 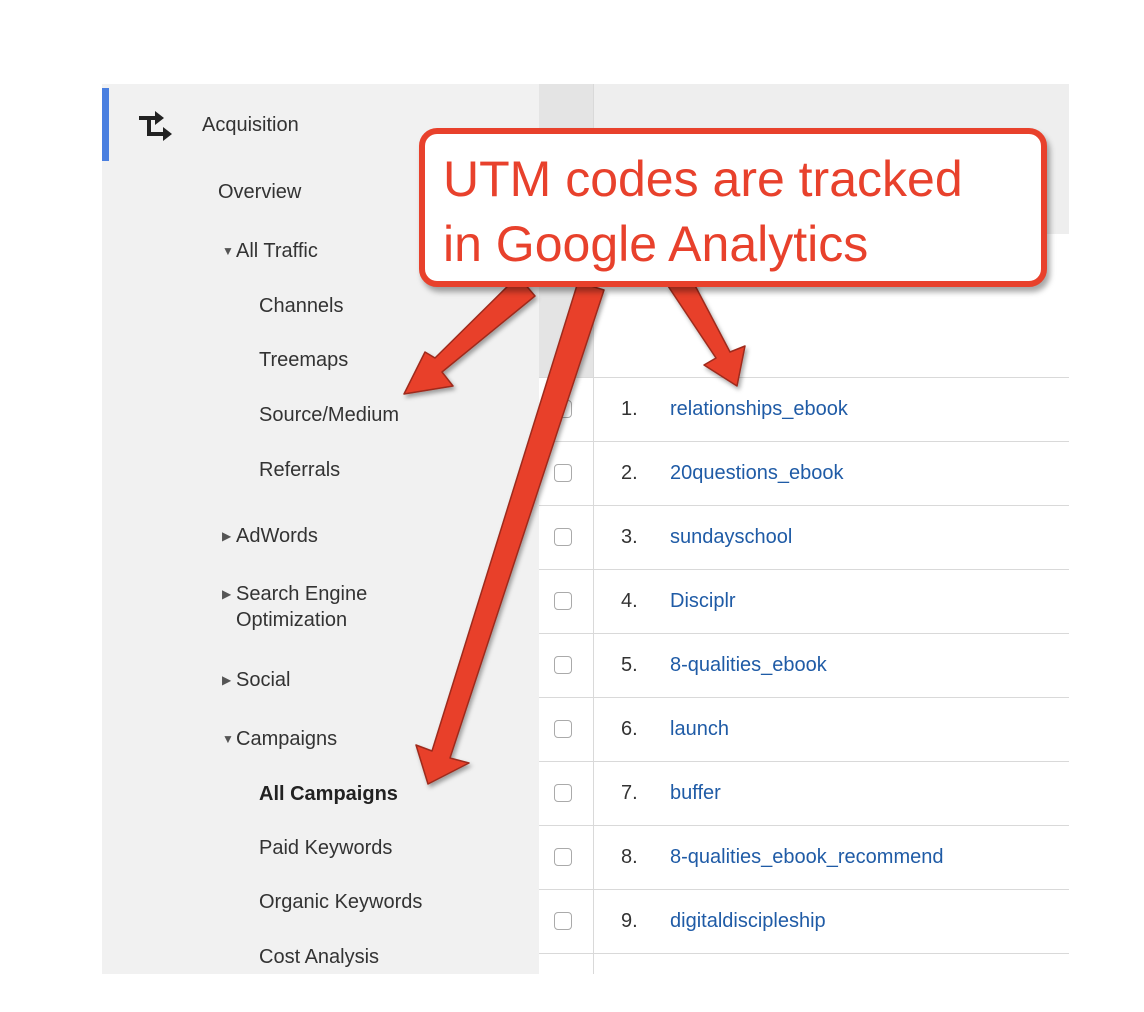 I want to click on sidebar-item-campaigns: ▼ Campaigns, so click(x=279, y=739).